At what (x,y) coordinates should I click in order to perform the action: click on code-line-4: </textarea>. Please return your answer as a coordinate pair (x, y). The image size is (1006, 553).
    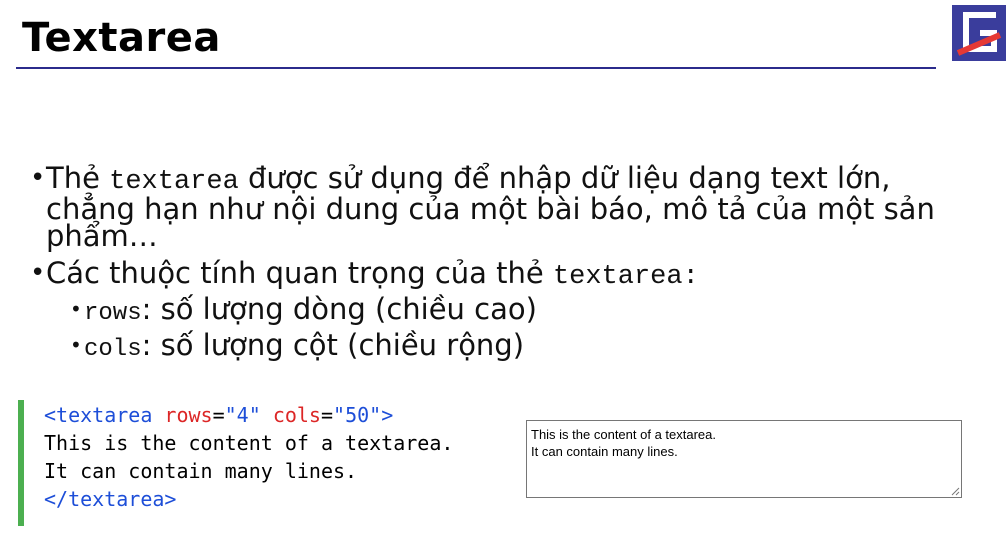
    Looking at the image, I should click on (110, 499).